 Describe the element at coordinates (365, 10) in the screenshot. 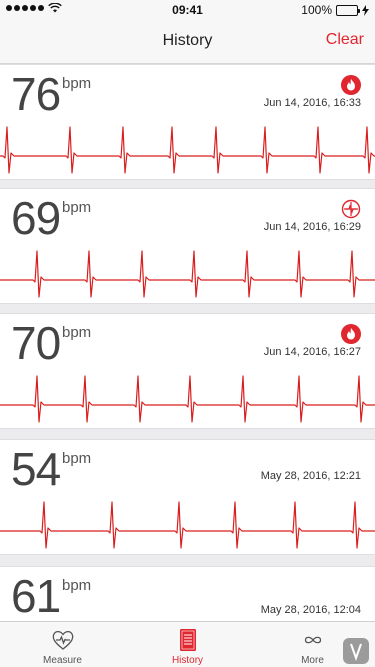

I see `charging-bolt-icon` at that location.